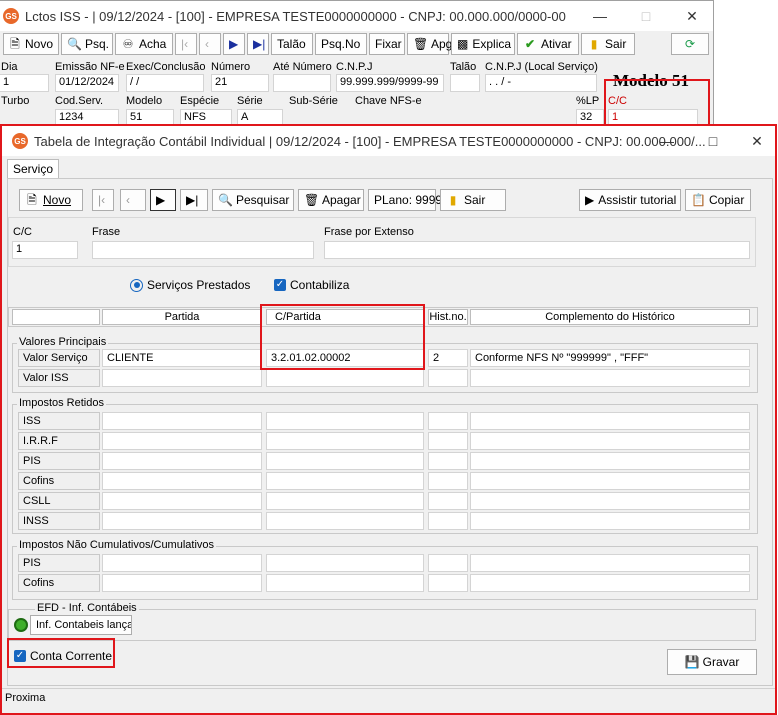 This screenshot has height=715, width=778. What do you see at coordinates (61, 653) in the screenshot?
I see `conta-corrente-highlight-box` at bounding box center [61, 653].